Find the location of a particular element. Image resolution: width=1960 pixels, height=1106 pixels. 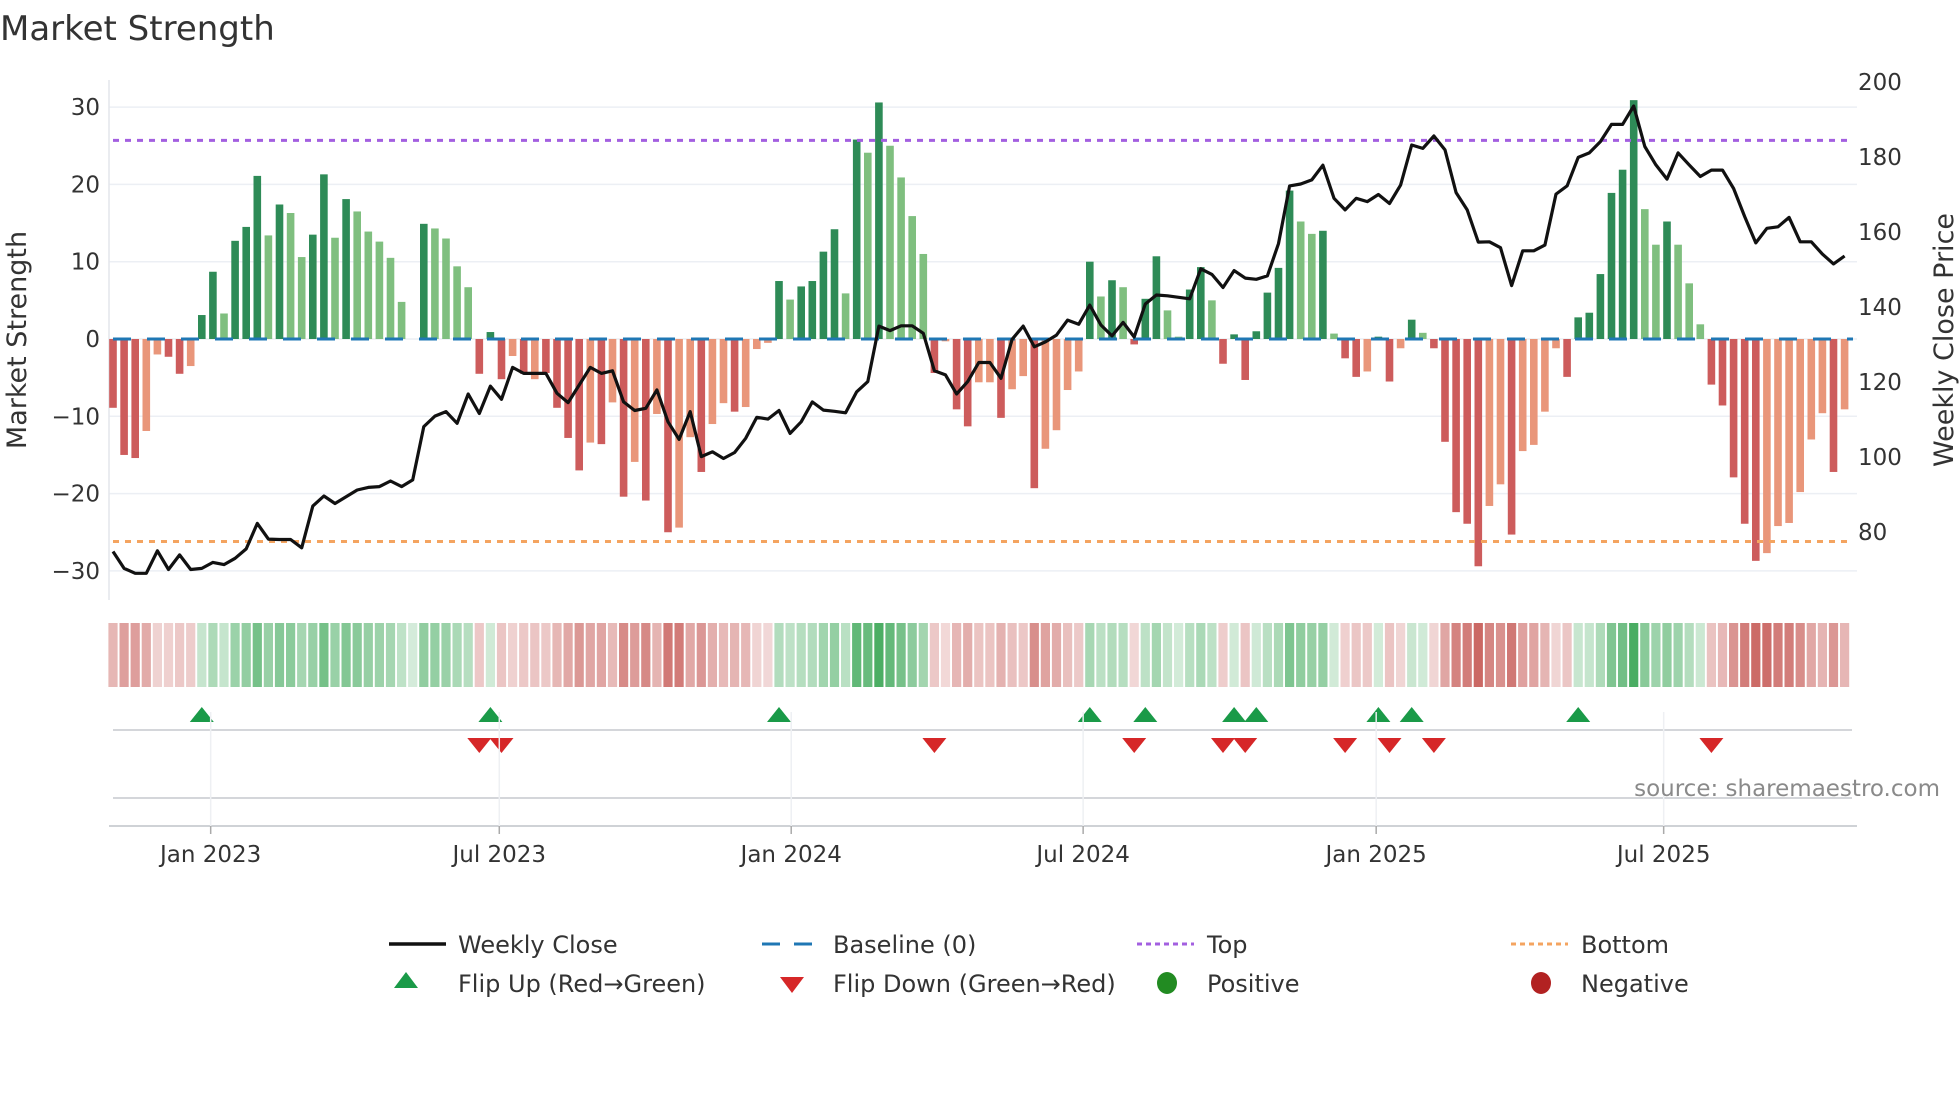

flip-down-marker is located at coordinates (1711, 745).